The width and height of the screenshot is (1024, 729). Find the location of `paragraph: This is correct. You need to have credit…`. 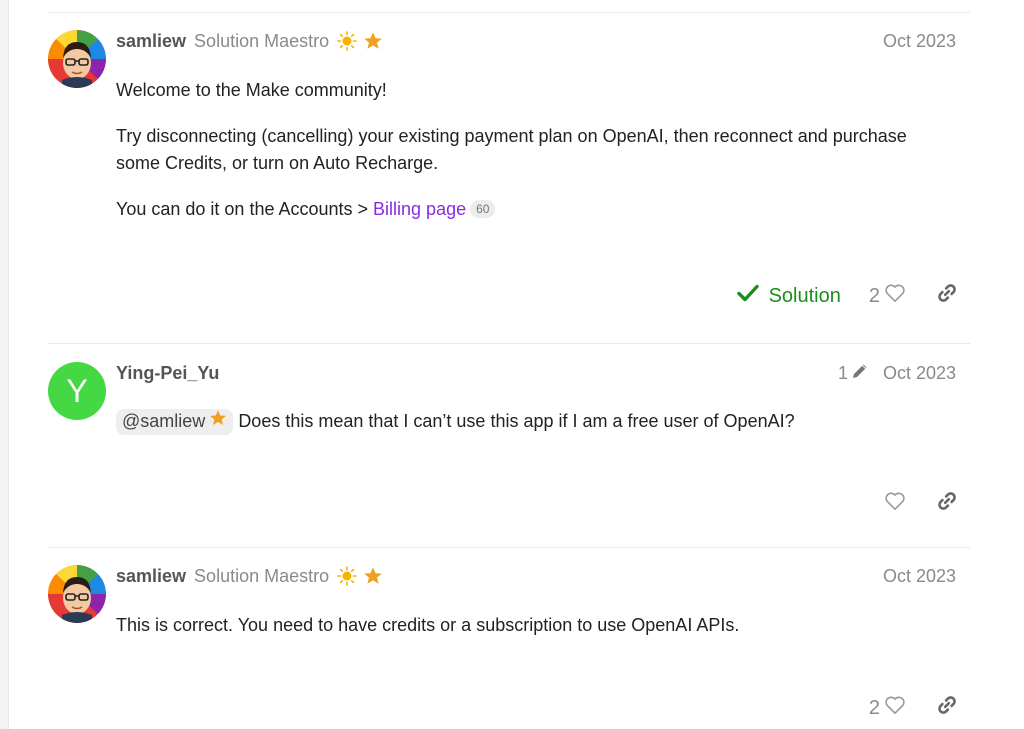

paragraph: This is correct. You need to have credit… is located at coordinates (428, 625).